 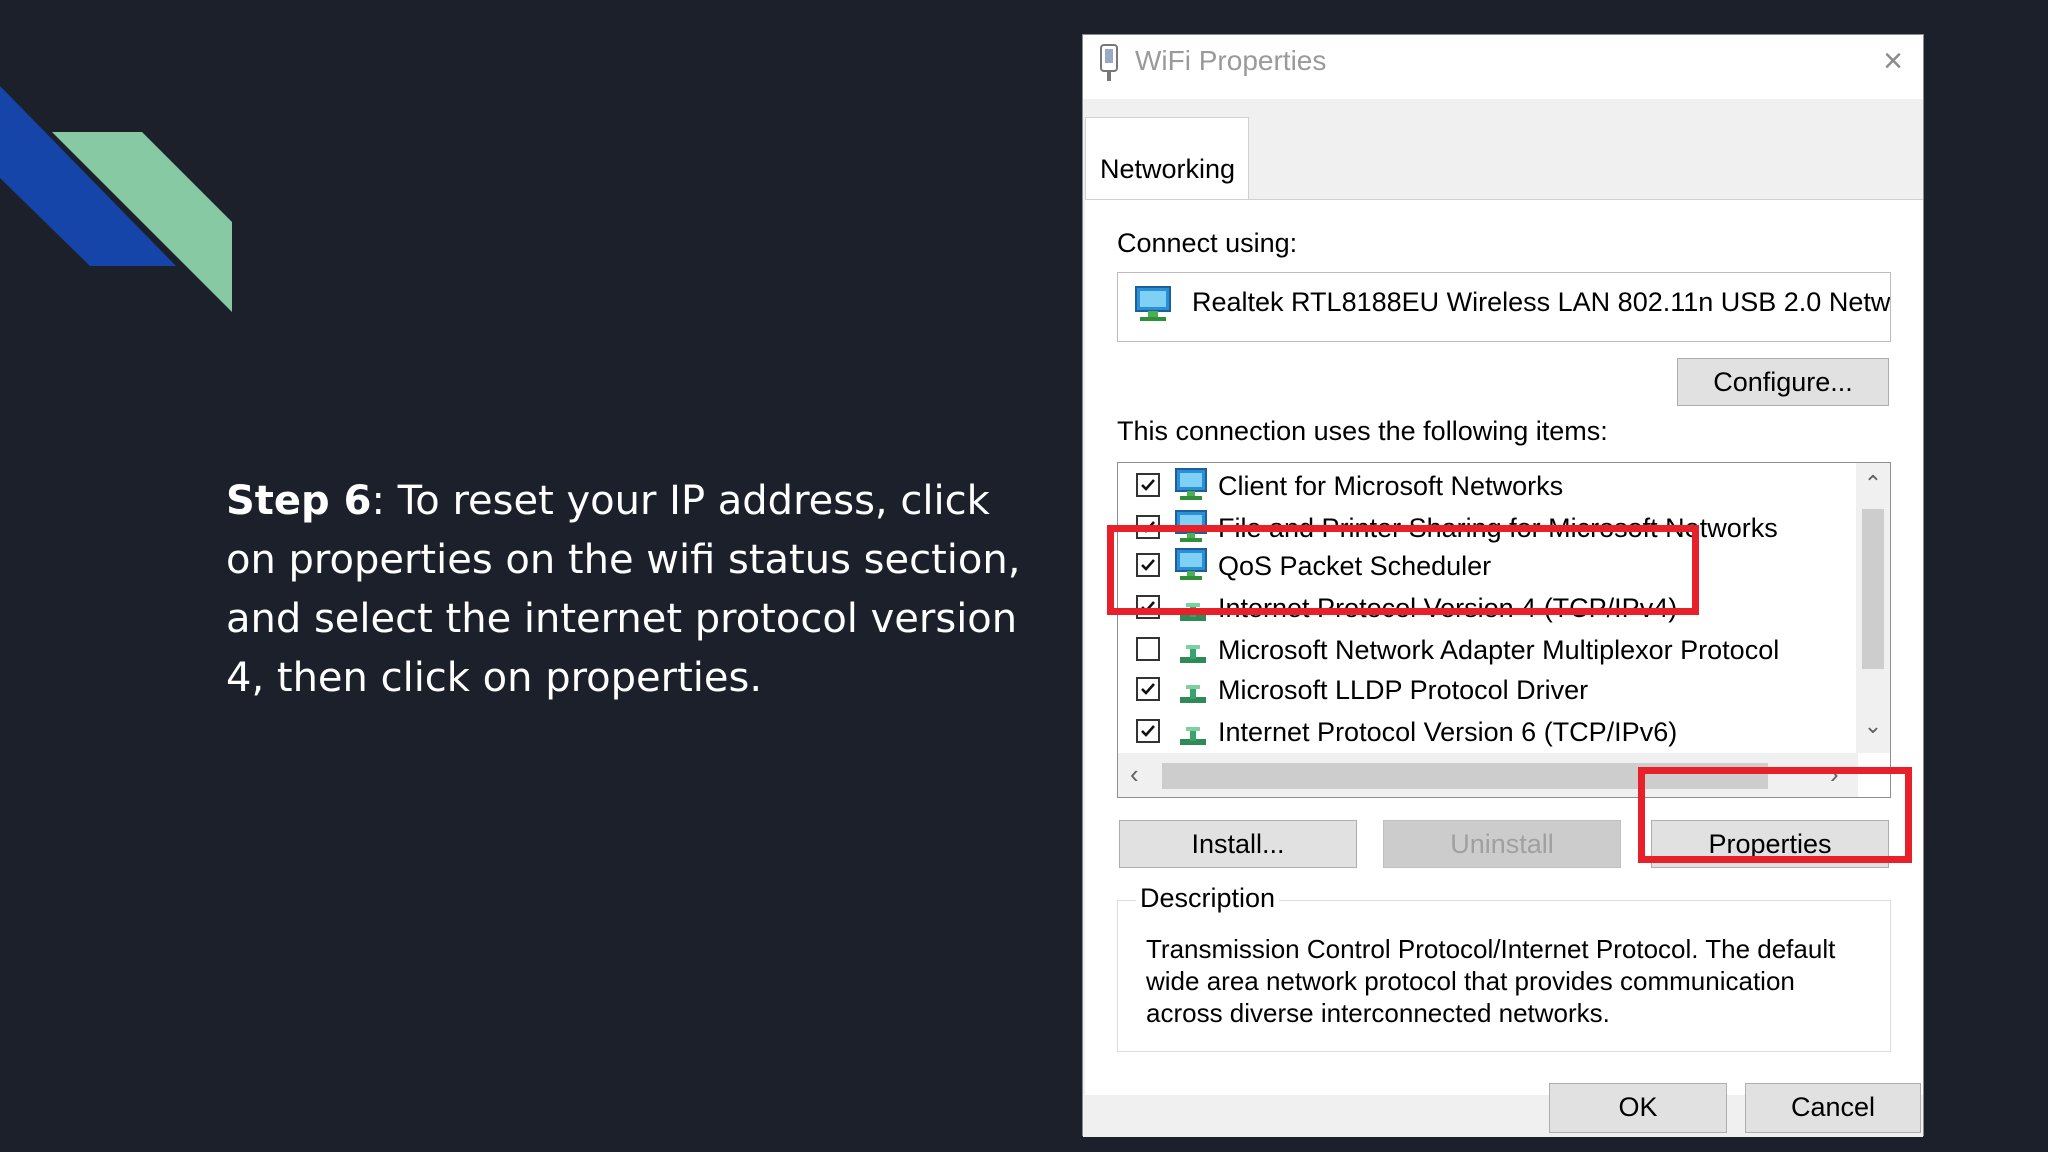 What do you see at coordinates (1833, 1108) in the screenshot?
I see `cancel-button: Cancel` at bounding box center [1833, 1108].